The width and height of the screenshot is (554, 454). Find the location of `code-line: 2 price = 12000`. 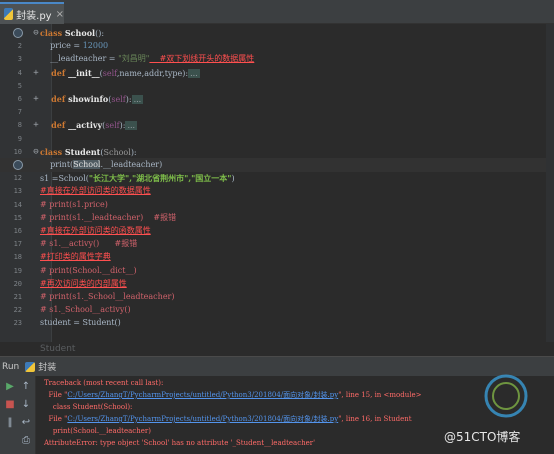

code-line: 2 price = 12000 is located at coordinates (277, 46).